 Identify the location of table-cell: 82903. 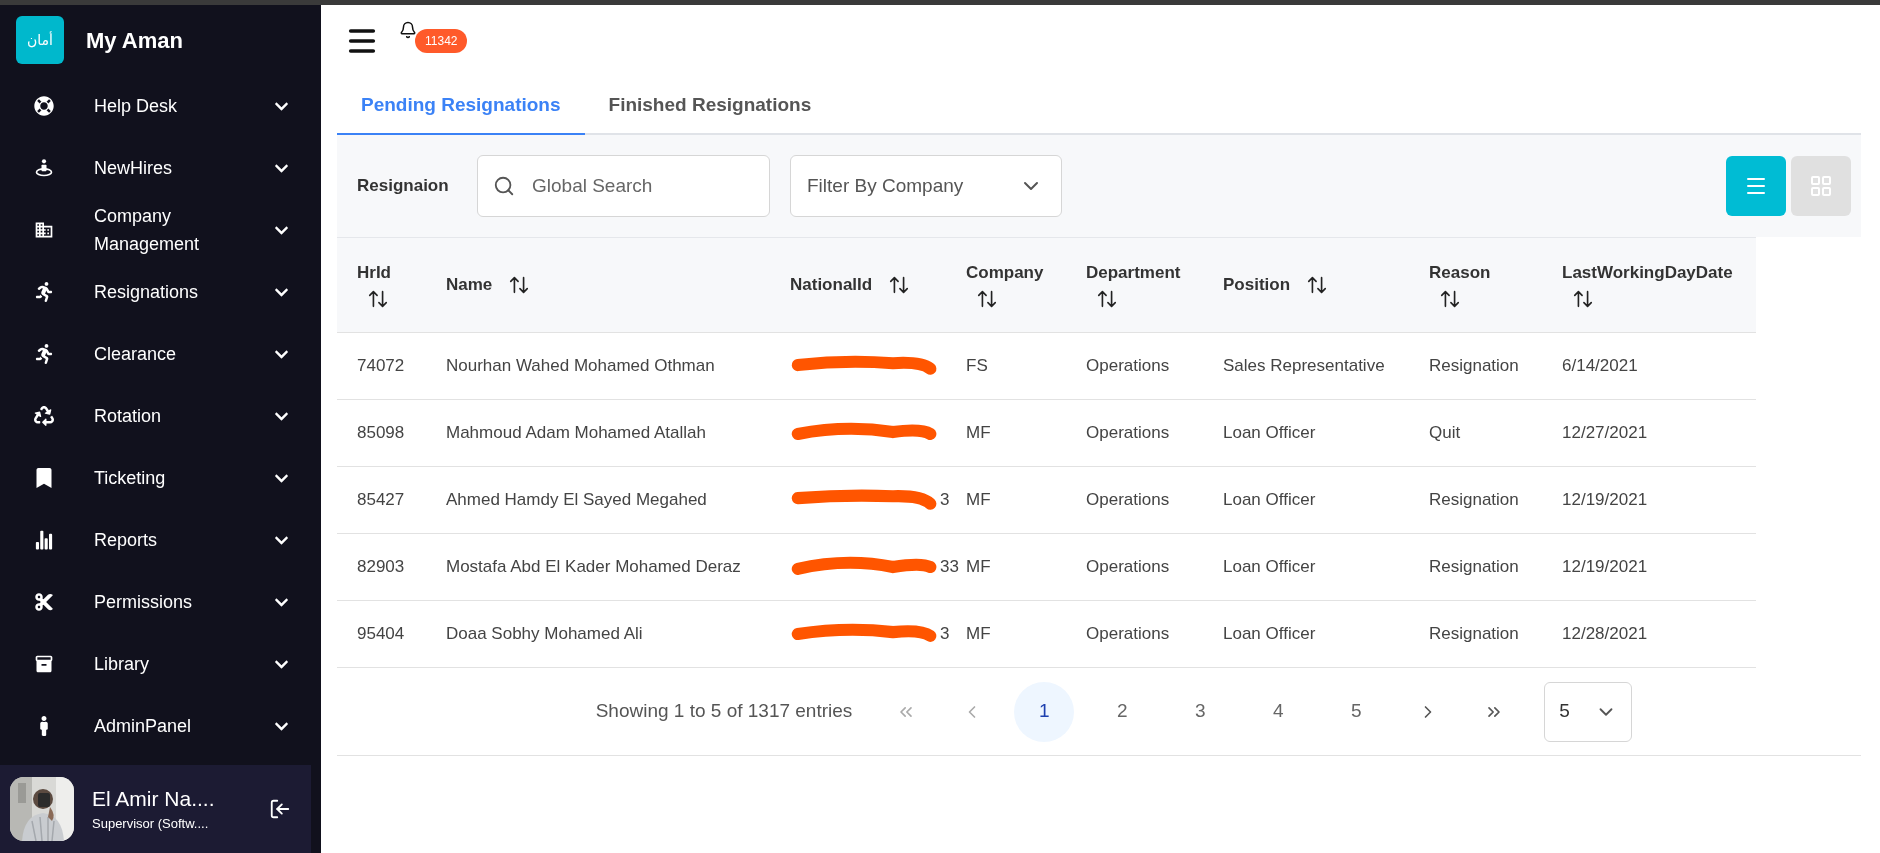
(381, 567).